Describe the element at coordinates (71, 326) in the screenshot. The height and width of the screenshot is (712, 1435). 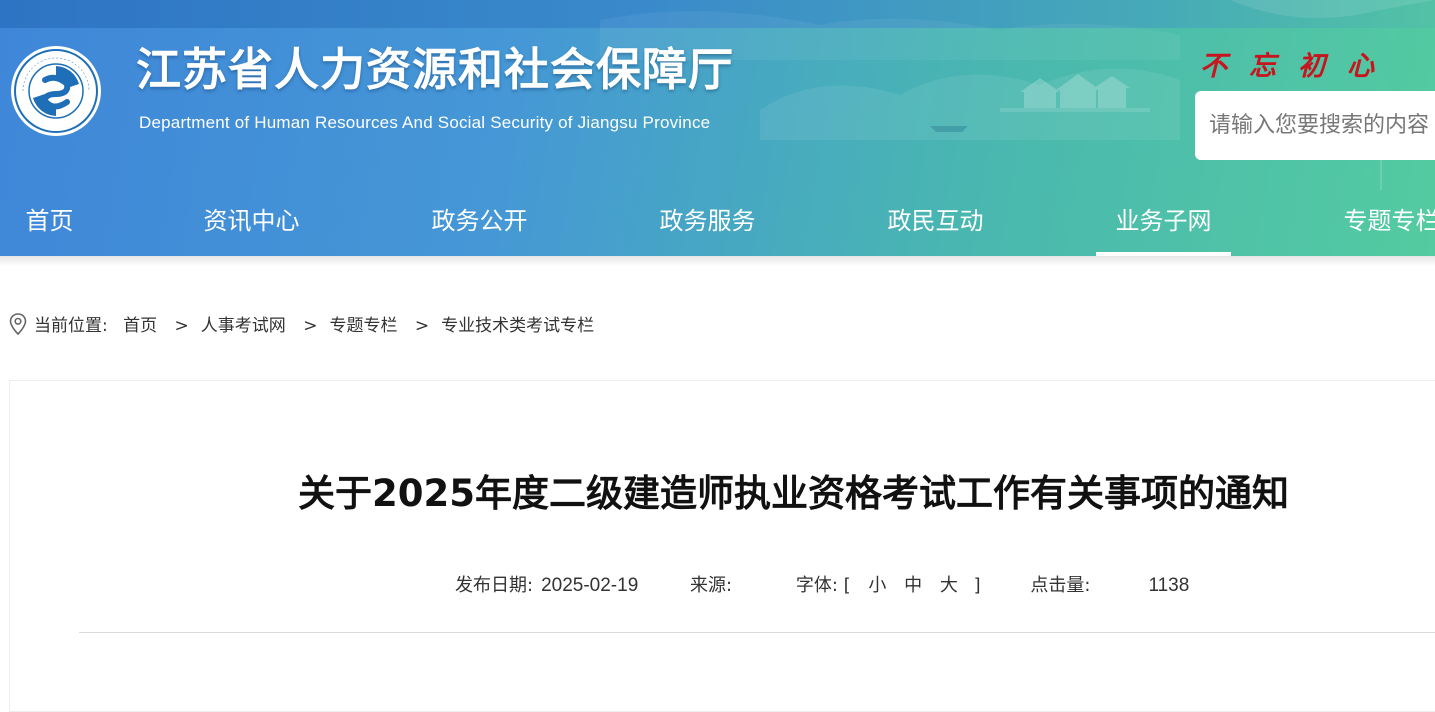
I see `breadcrumb-prefix: 当前位置:` at that location.